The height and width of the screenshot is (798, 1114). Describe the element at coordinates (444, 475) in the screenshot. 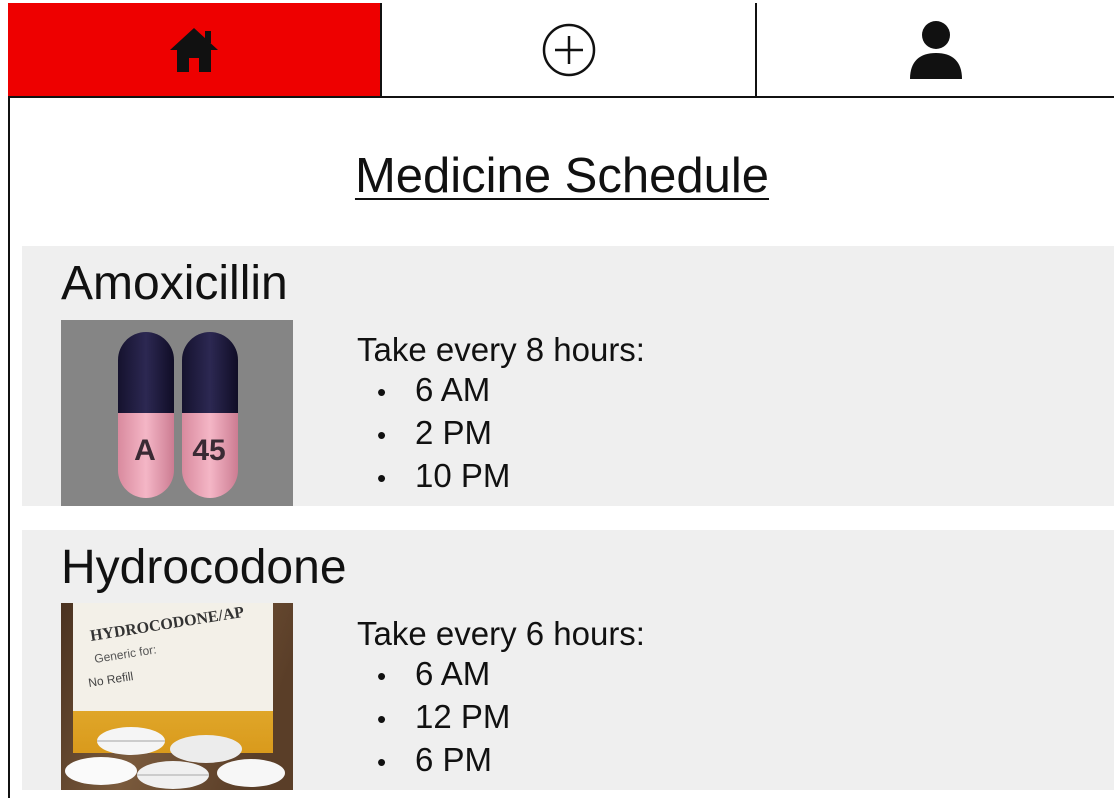

I see `dose-time: • 10 PM` at that location.